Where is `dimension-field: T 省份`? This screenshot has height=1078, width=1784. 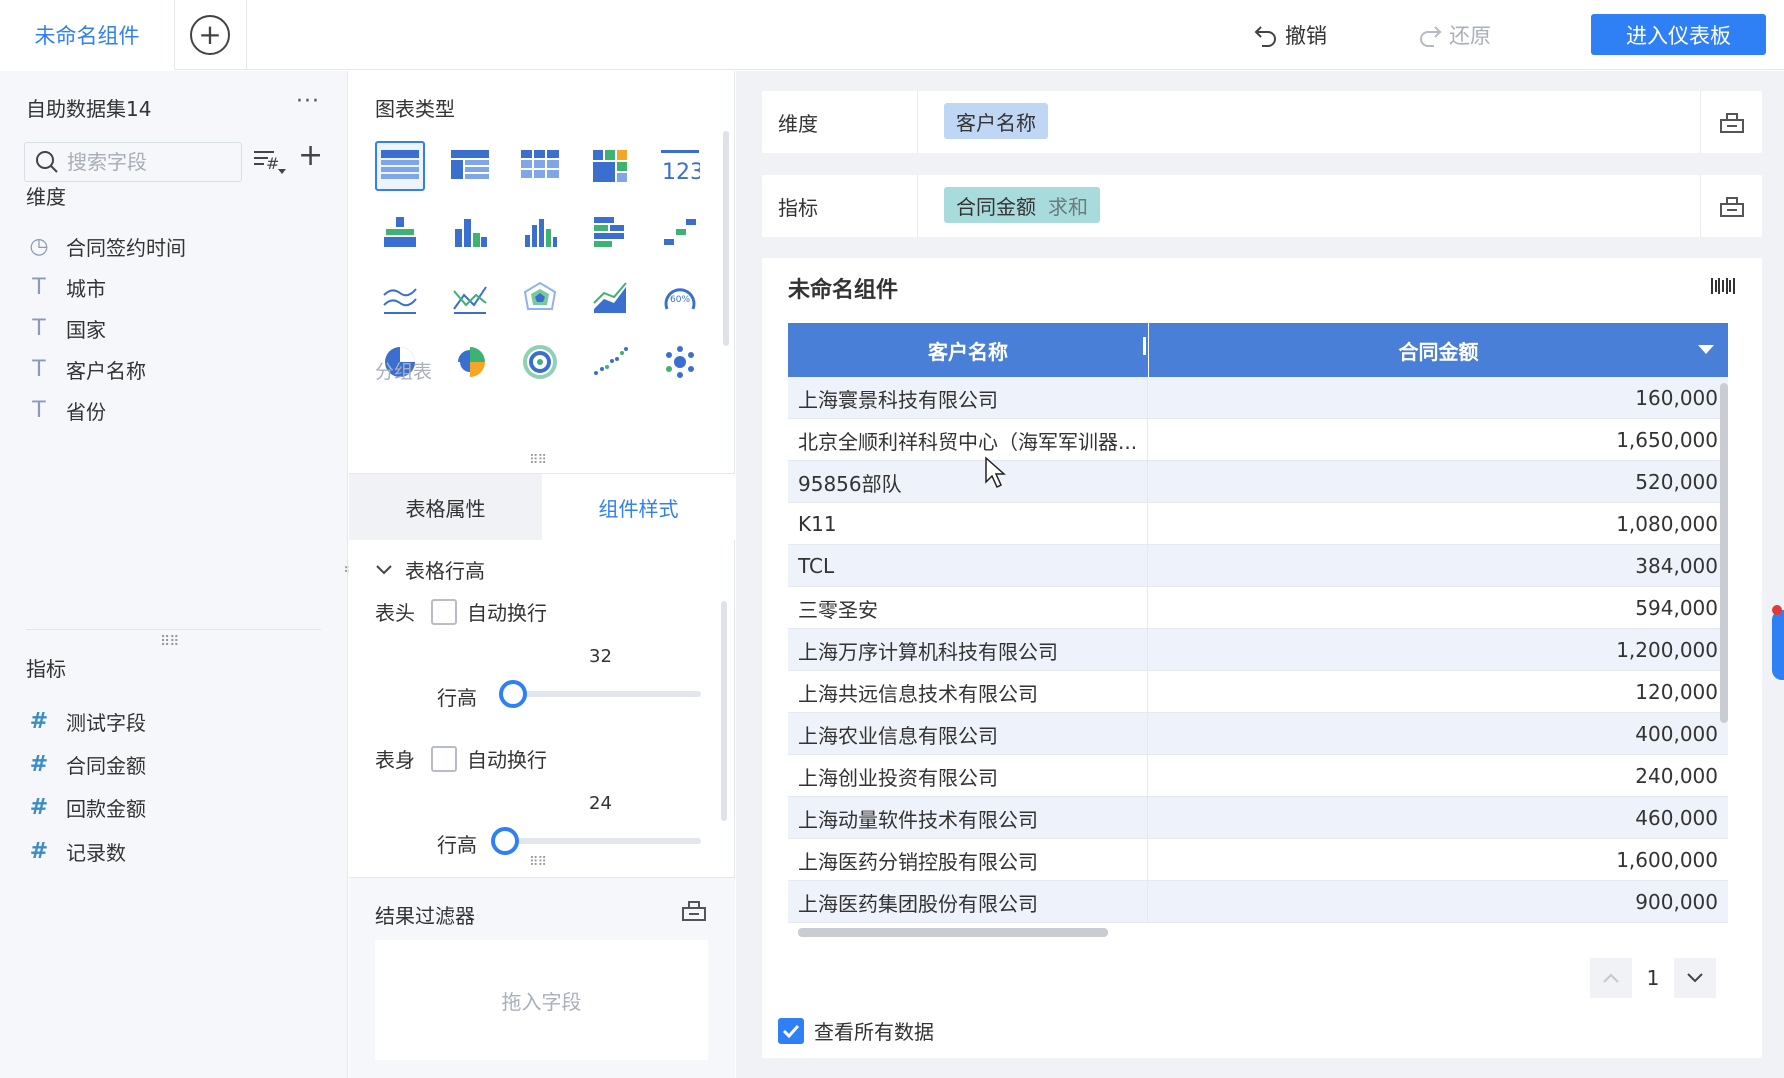
dimension-field: T 省份 is located at coordinates (66, 410).